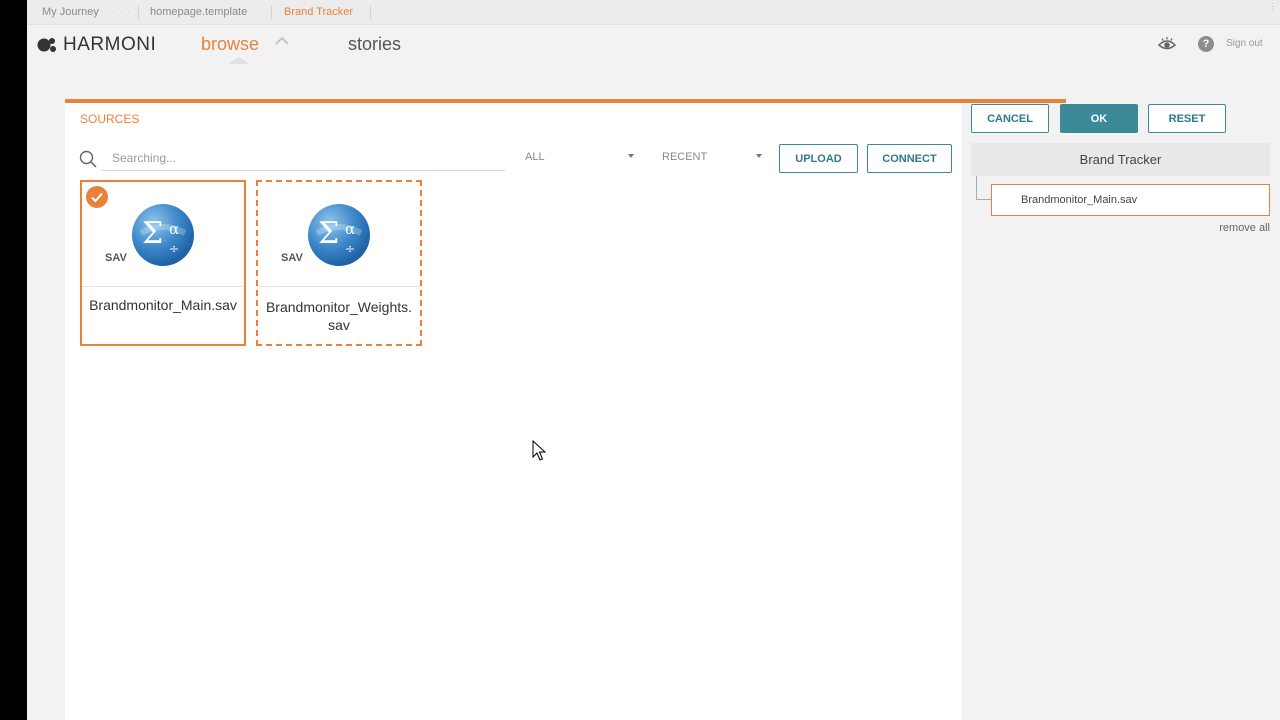 The width and height of the screenshot is (1280, 720). I want to click on type-filter-dropdown: ALL, so click(535, 157).